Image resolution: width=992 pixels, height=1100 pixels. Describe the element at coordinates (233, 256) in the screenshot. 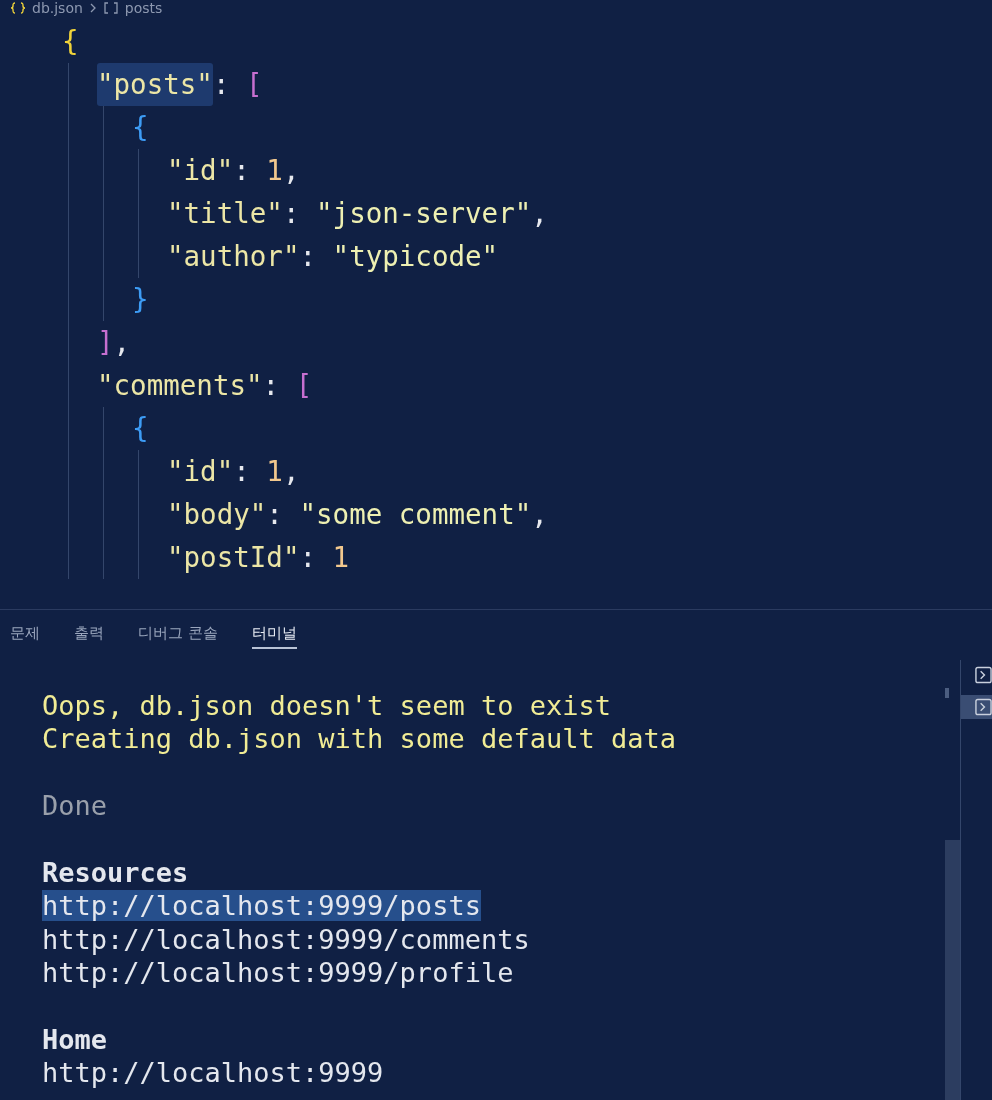

I see `code-token: "author"` at that location.